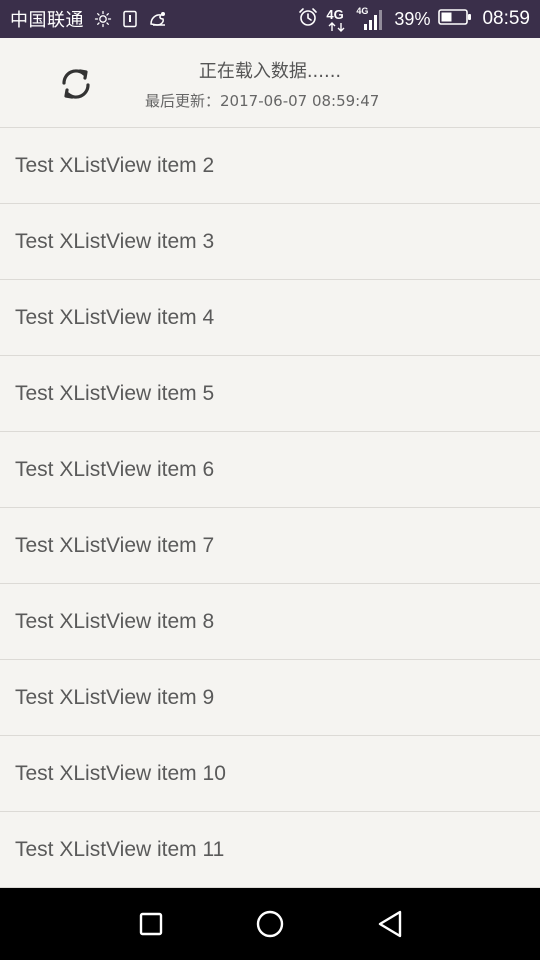 This screenshot has height=960, width=540. Describe the element at coordinates (270, 698) in the screenshot. I see `list-item: Test XListView item 9` at that location.